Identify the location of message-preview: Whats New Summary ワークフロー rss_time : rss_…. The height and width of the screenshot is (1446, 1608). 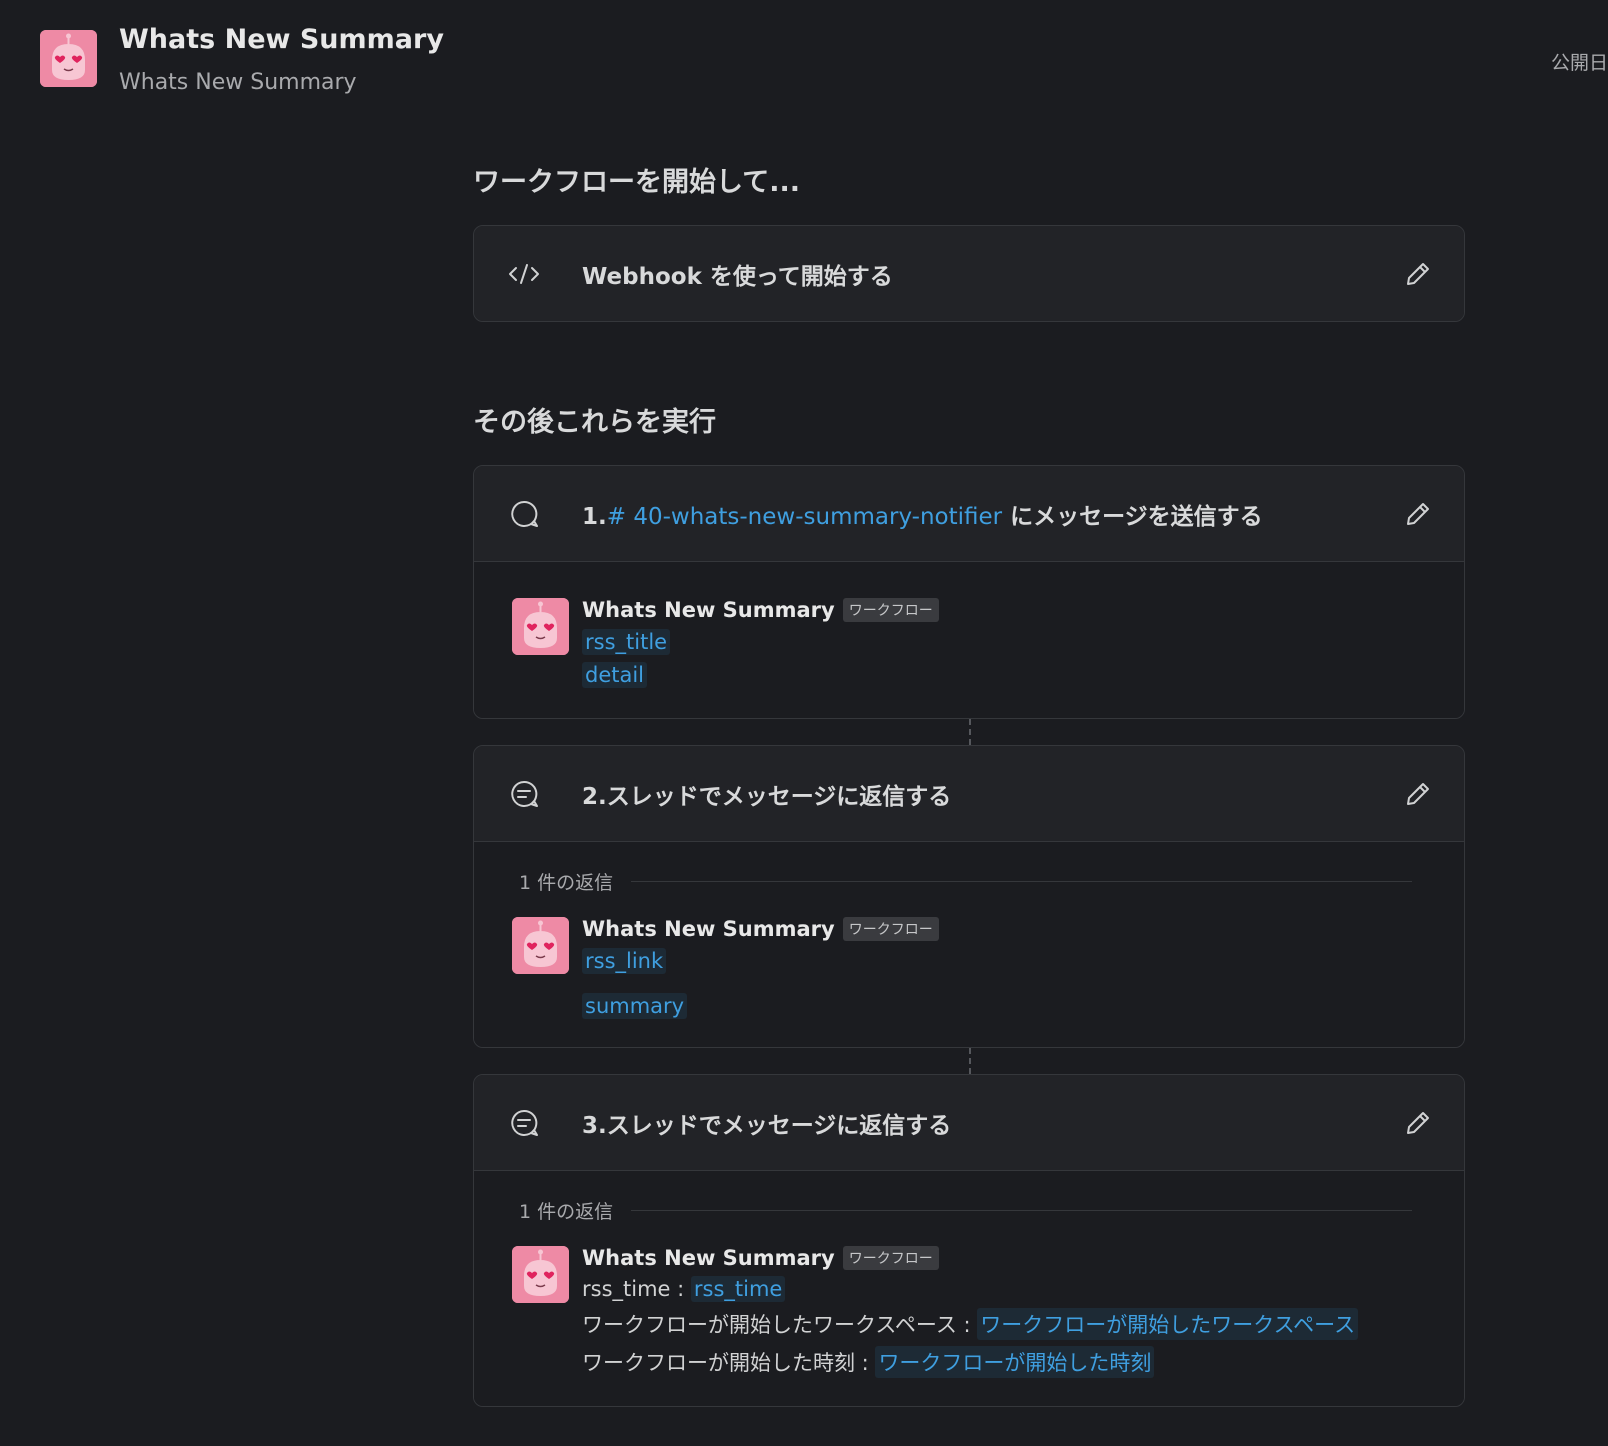
(970, 1312).